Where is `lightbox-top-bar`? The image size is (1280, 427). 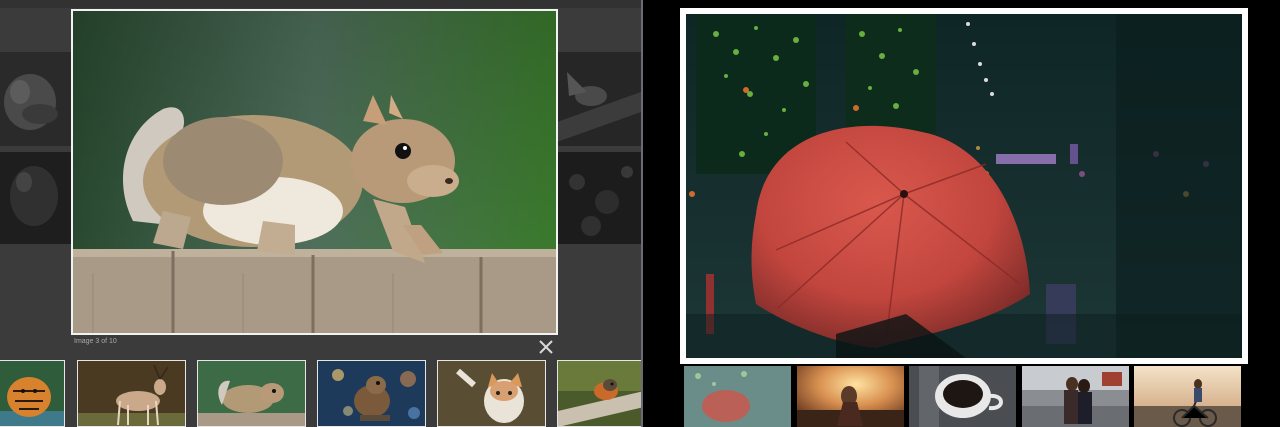
lightbox-top-bar is located at coordinates (320, 4).